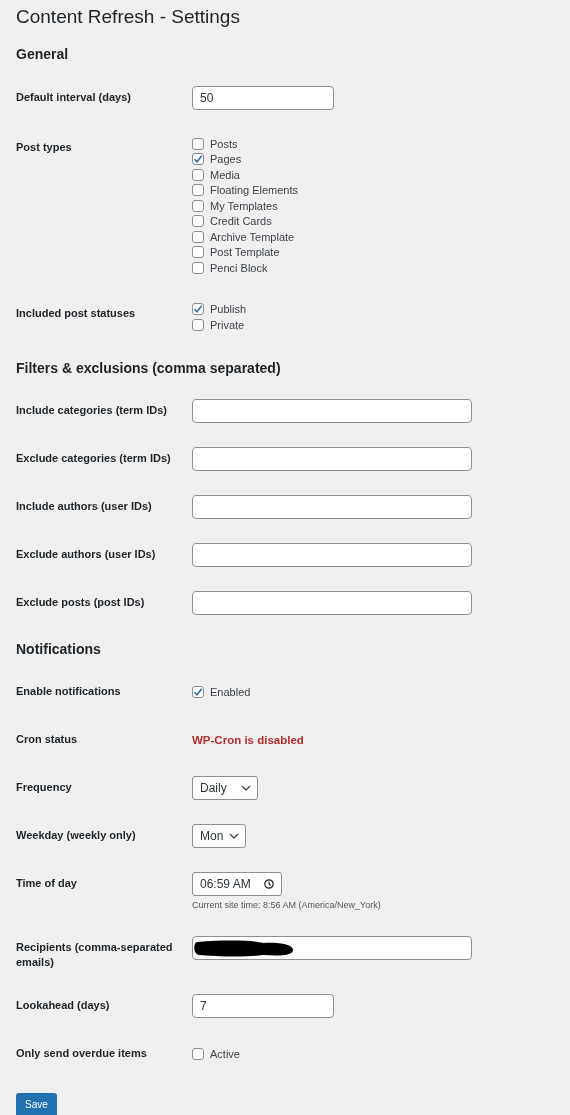  What do you see at coordinates (248, 739) in the screenshot?
I see `cron-status: WP-Cron is disabled` at bounding box center [248, 739].